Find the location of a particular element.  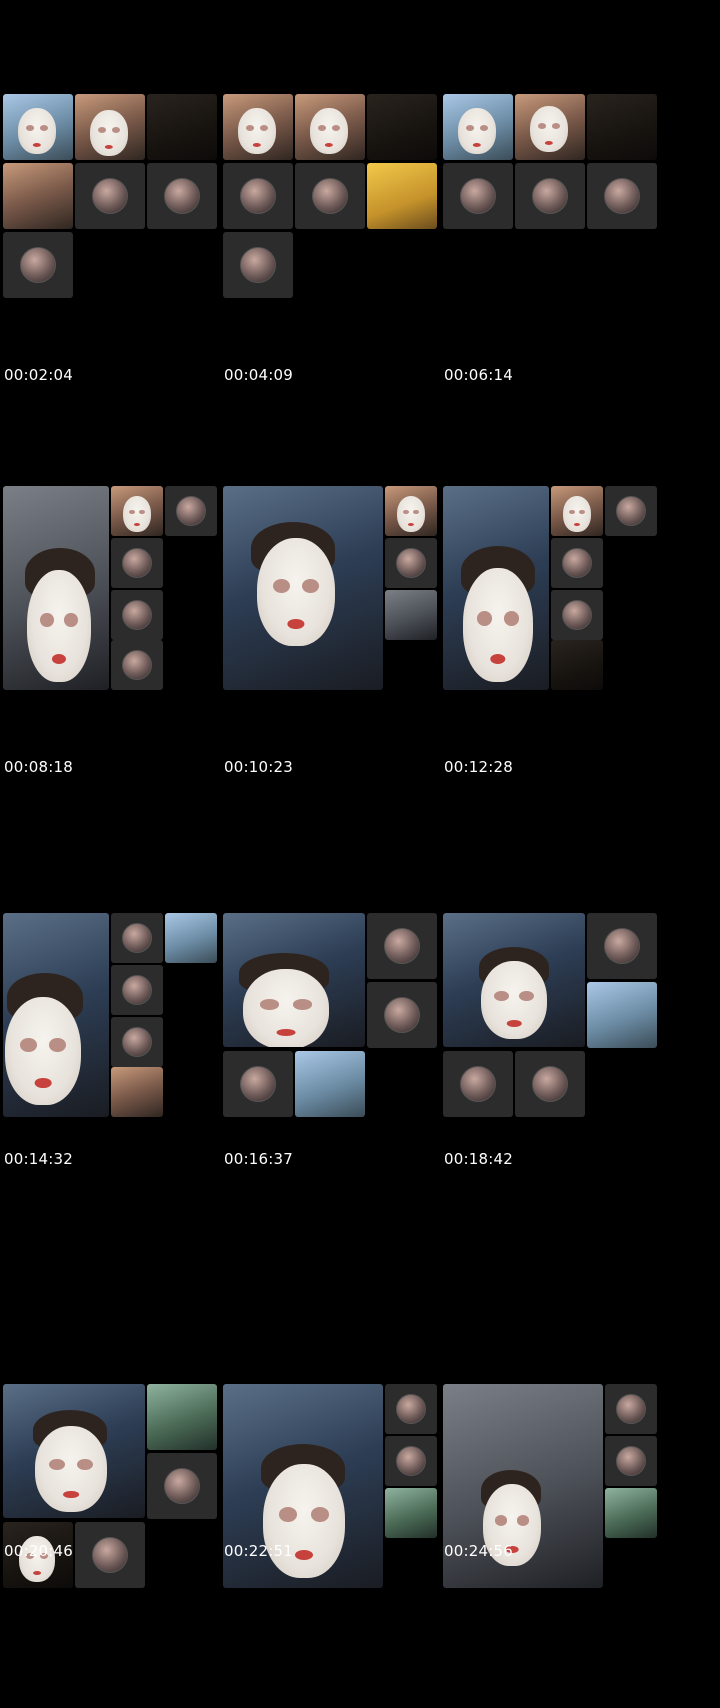

frame-4: 00:08:18 is located at coordinates (120, 640).